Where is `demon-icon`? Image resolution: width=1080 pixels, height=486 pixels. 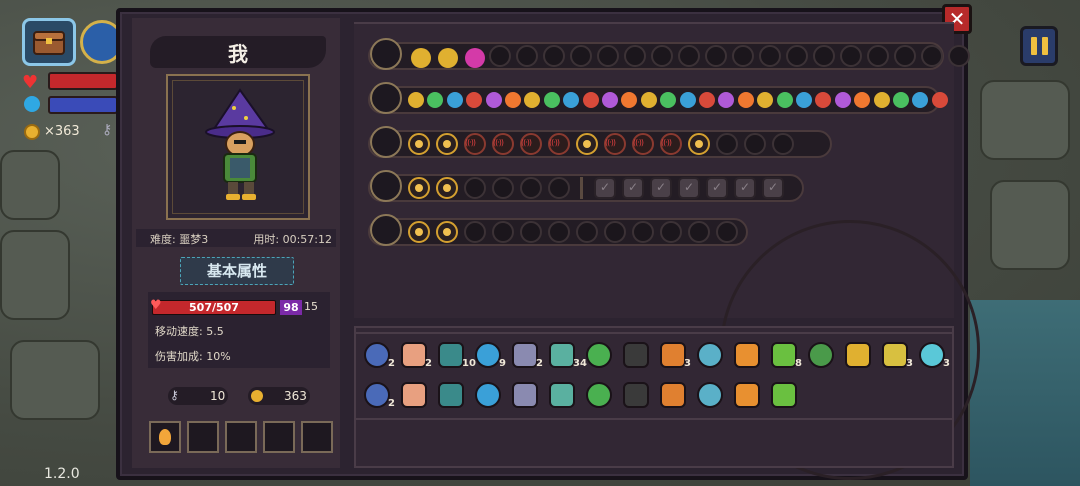 demon-icon is located at coordinates (599, 395).